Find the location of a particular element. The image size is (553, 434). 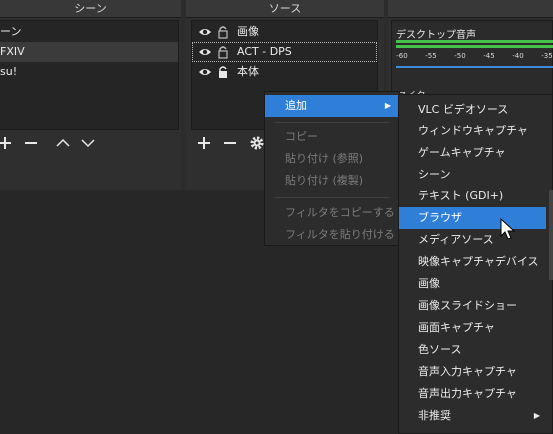

submenu-item: 画面キャプチャ is located at coordinates (475, 328).